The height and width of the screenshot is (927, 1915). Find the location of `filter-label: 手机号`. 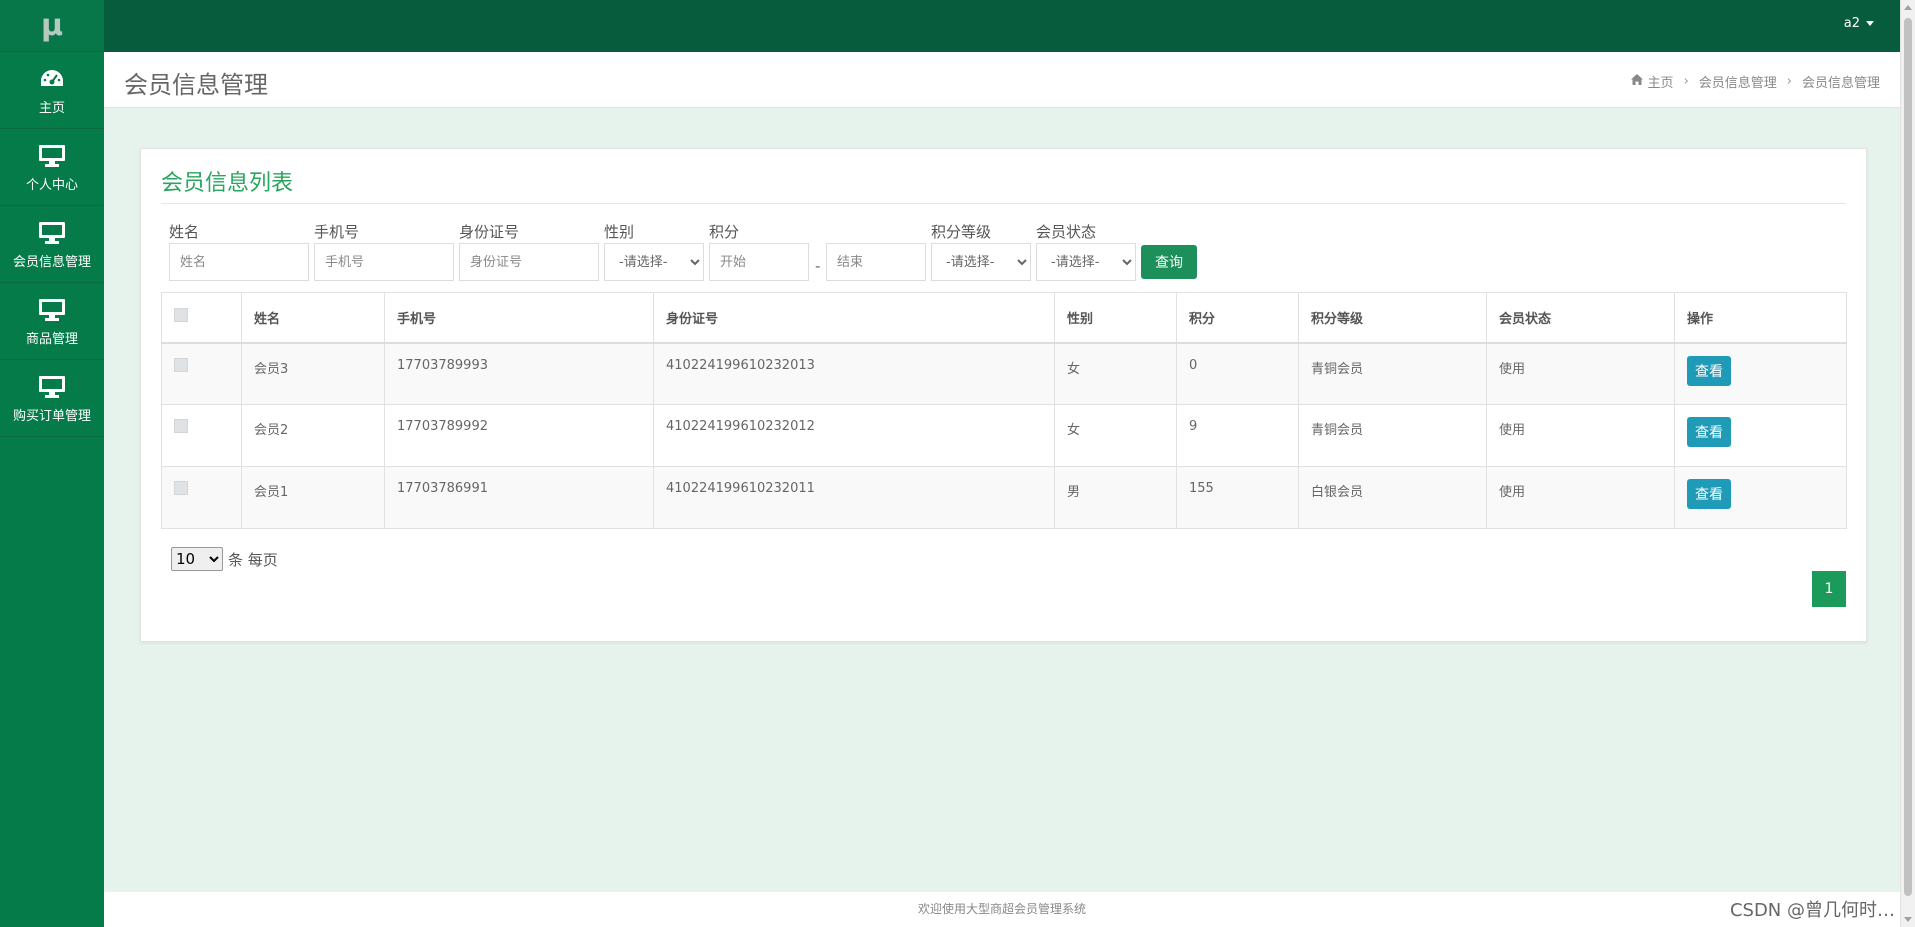

filter-label: 手机号 is located at coordinates (337, 232).